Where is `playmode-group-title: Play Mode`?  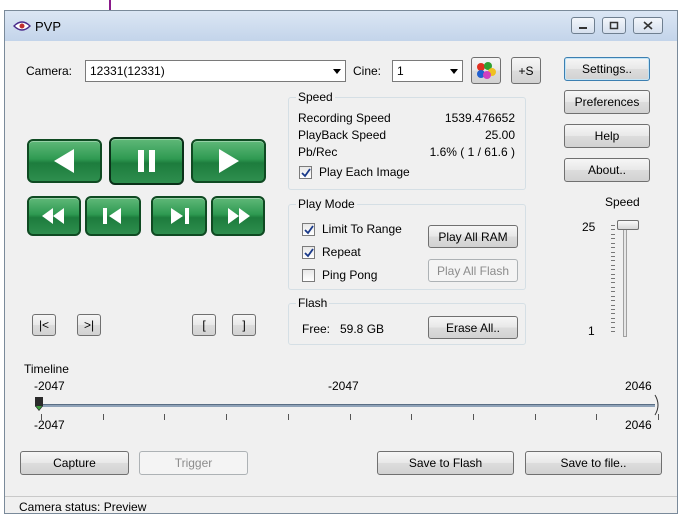 playmode-group-title: Play Mode is located at coordinates (326, 204).